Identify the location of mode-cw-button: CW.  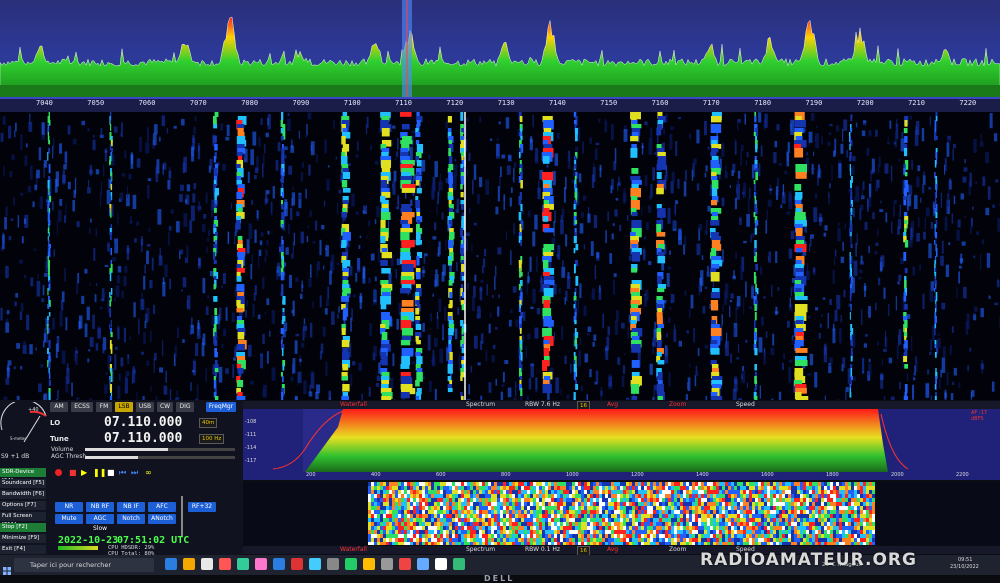
(165, 407).